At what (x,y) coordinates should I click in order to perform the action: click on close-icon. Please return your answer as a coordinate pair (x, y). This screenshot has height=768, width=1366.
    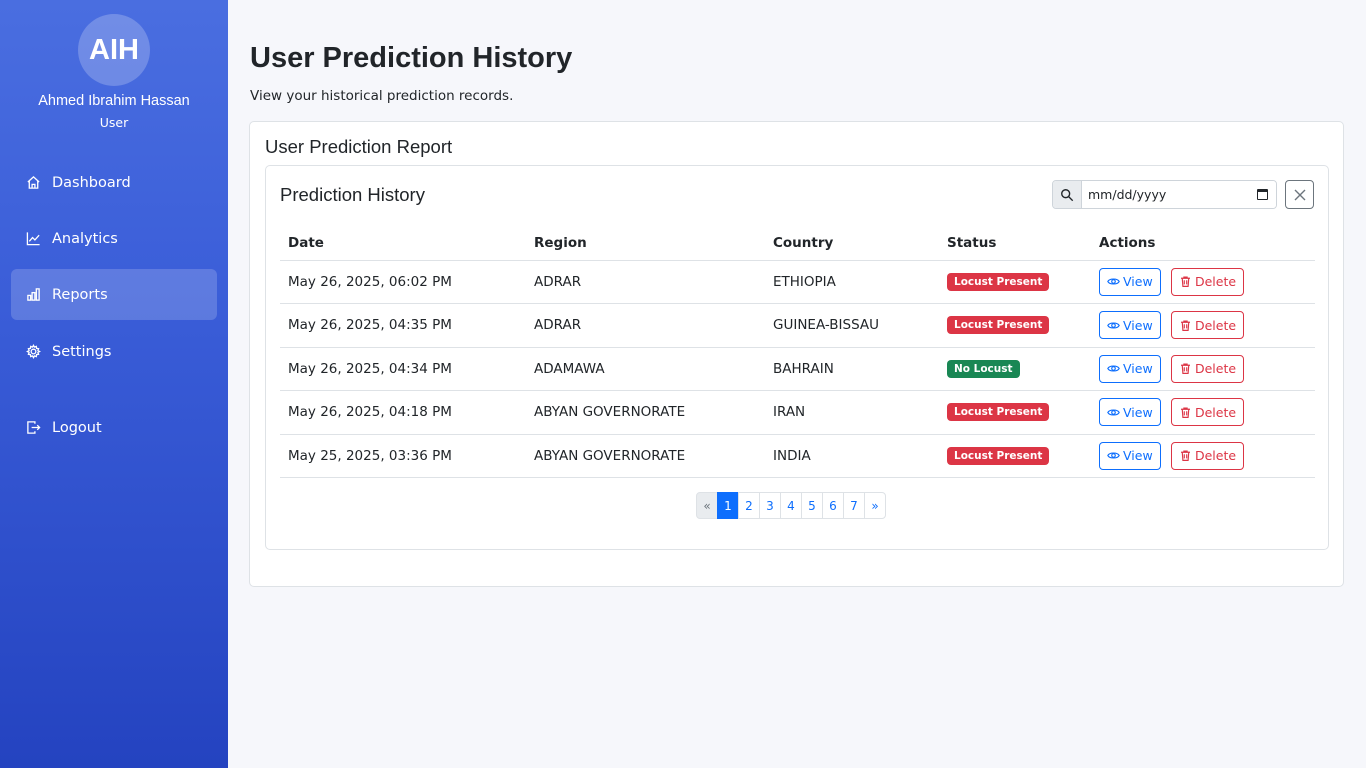
    Looking at the image, I should click on (1299, 194).